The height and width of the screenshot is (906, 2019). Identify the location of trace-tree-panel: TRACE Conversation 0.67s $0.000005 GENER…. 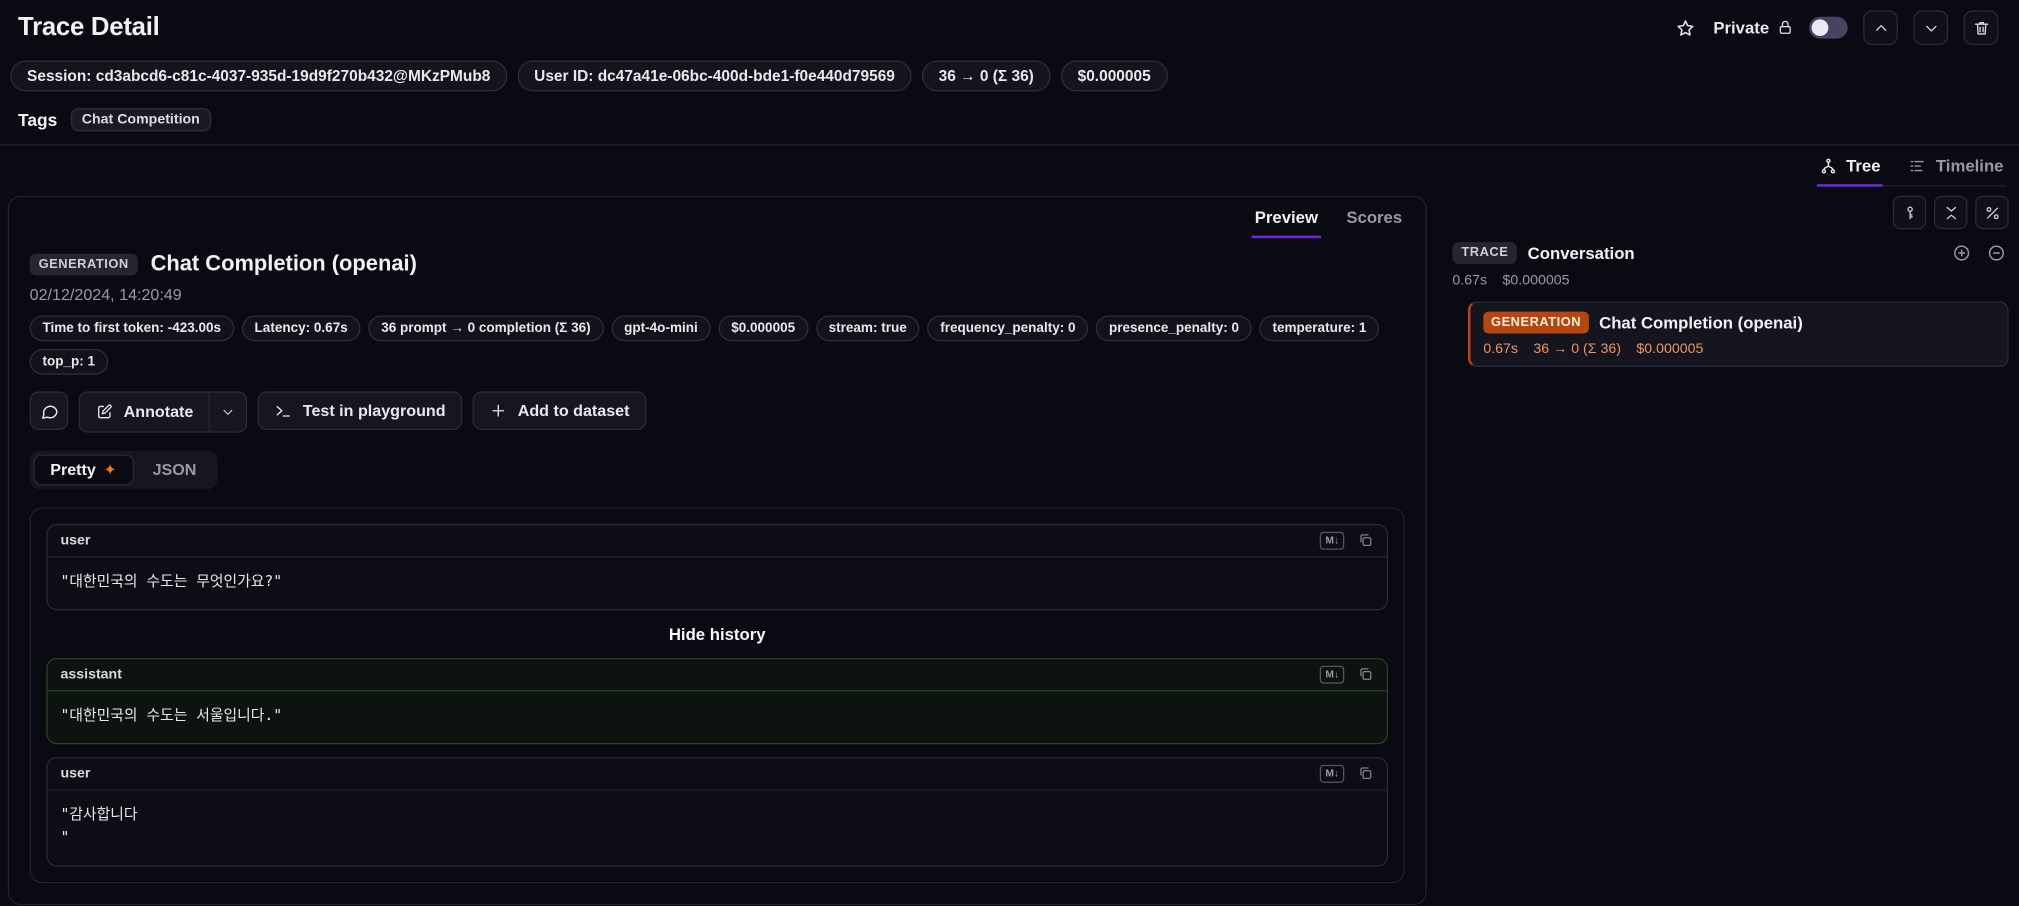
(1728, 281).